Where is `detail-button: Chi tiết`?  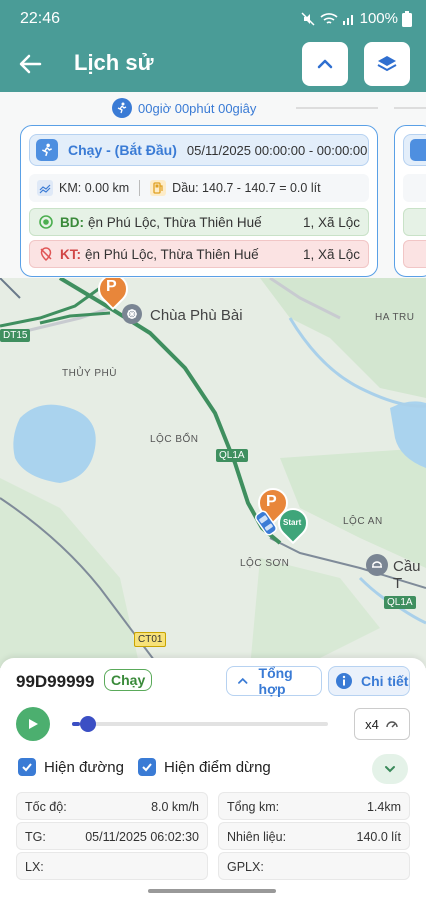 detail-button: Chi tiết is located at coordinates (369, 681).